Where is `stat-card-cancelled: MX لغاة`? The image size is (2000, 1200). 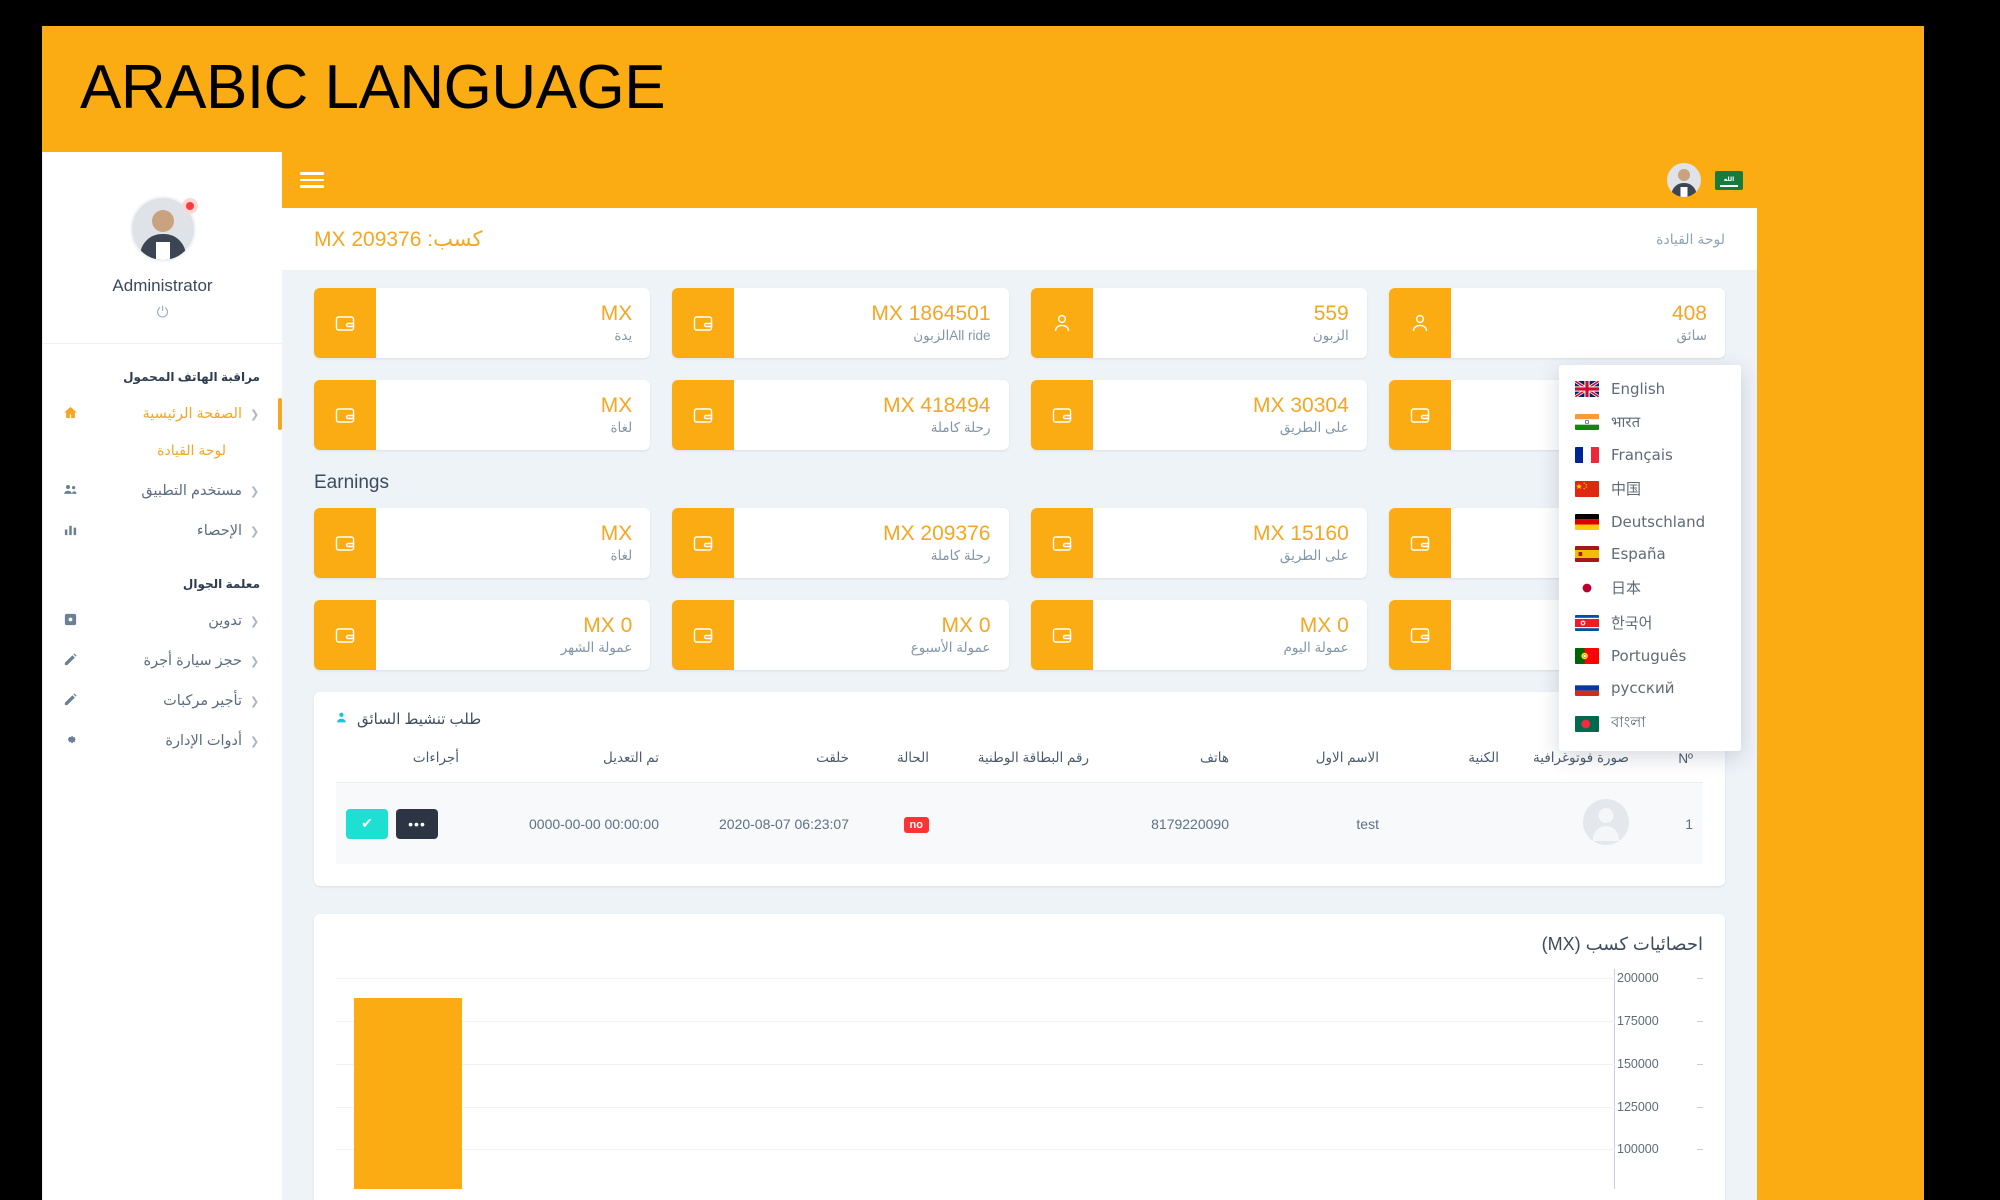
stat-card-cancelled: MX لغاة is located at coordinates (482, 415).